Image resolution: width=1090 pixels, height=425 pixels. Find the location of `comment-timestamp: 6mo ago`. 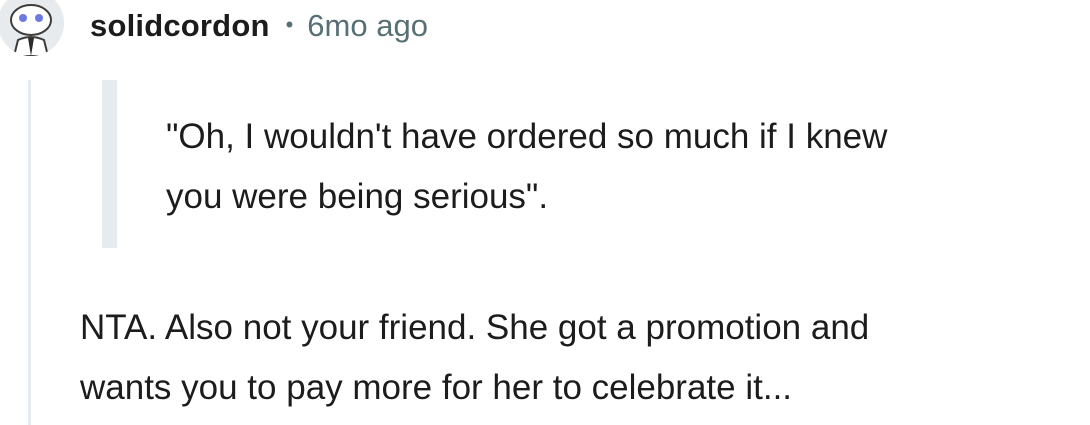

comment-timestamp: 6mo ago is located at coordinates (367, 26).